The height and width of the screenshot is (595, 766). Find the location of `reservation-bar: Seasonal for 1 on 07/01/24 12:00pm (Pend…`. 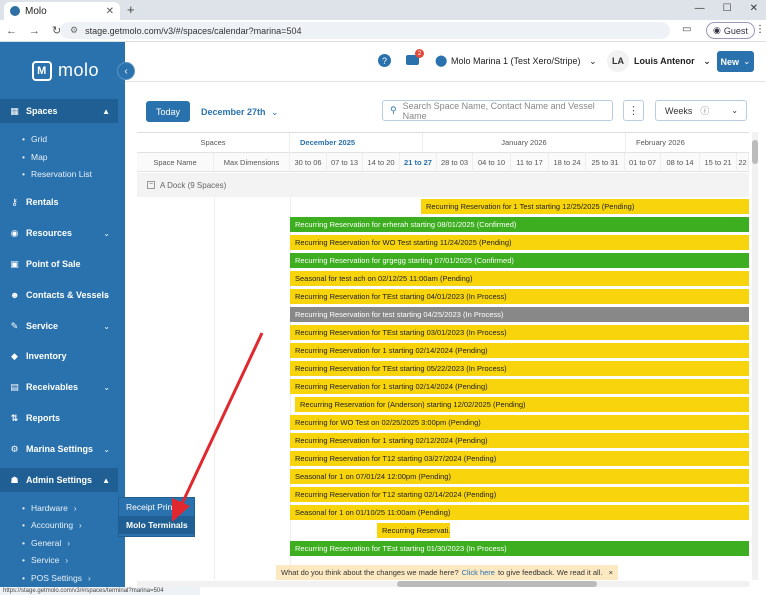

reservation-bar: Seasonal for 1 on 07/01/24 12:00pm (Pend… is located at coordinates (519, 476).